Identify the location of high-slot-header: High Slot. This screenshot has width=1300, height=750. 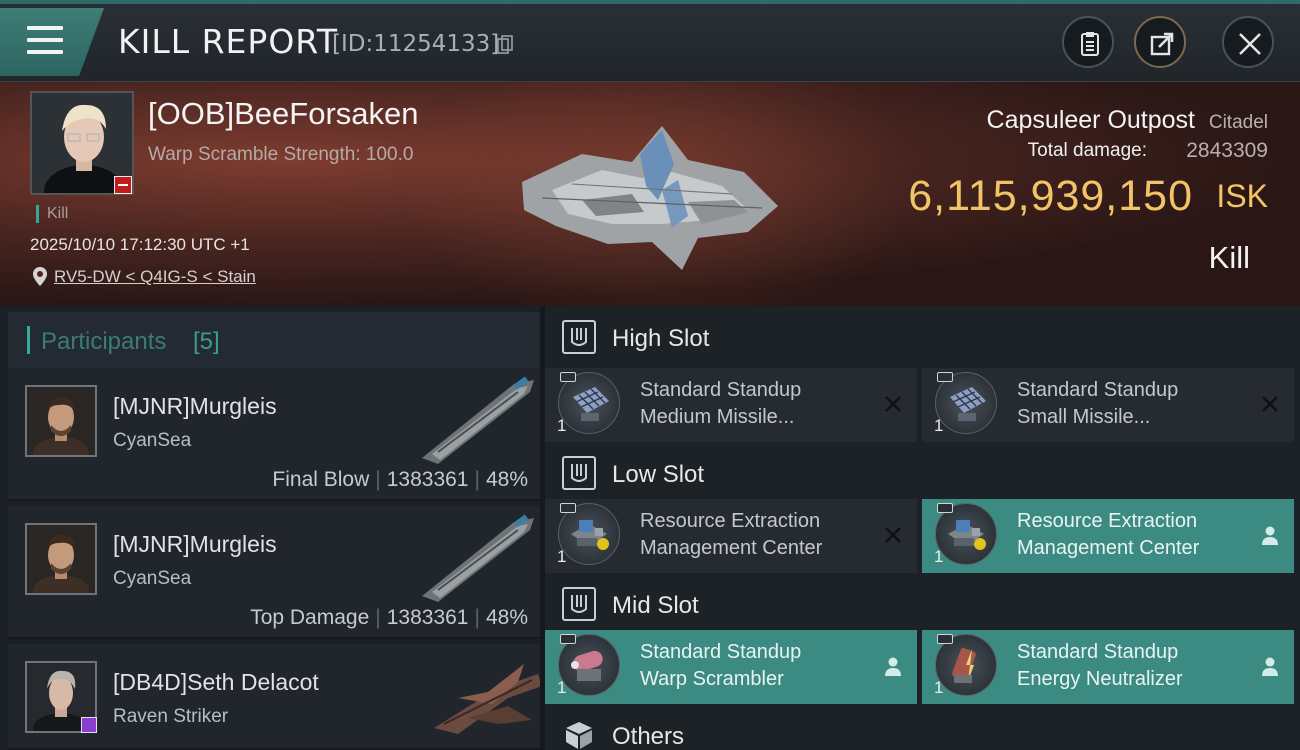
(922, 337).